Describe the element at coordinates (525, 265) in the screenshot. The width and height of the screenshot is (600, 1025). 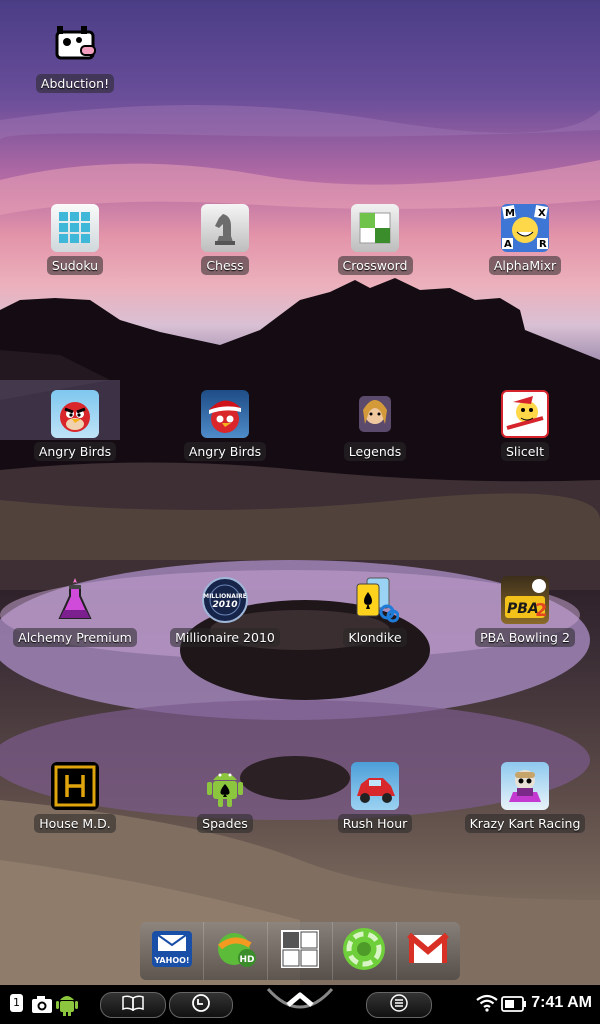
I see `app-label: AlphaMixr` at that location.